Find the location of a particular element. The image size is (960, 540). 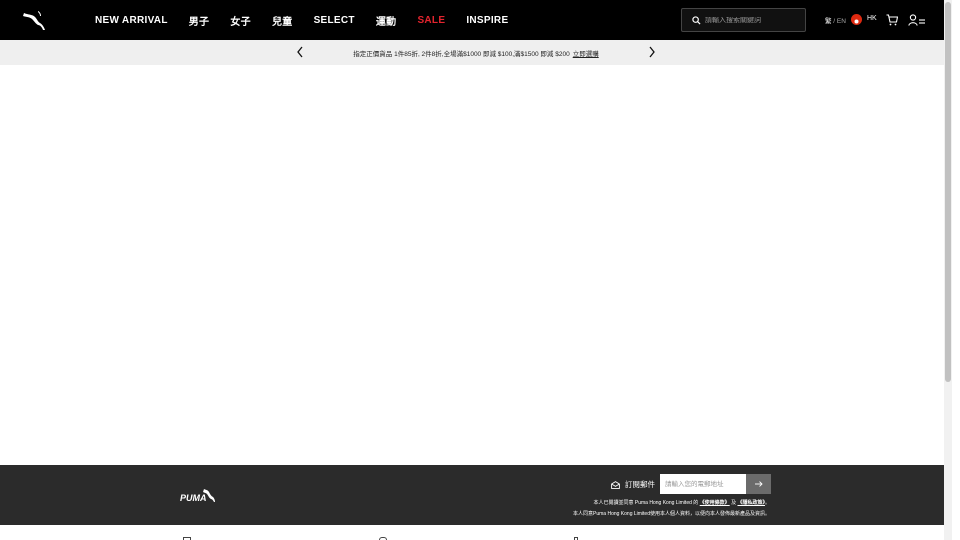

search-input is located at coordinates (750, 20).